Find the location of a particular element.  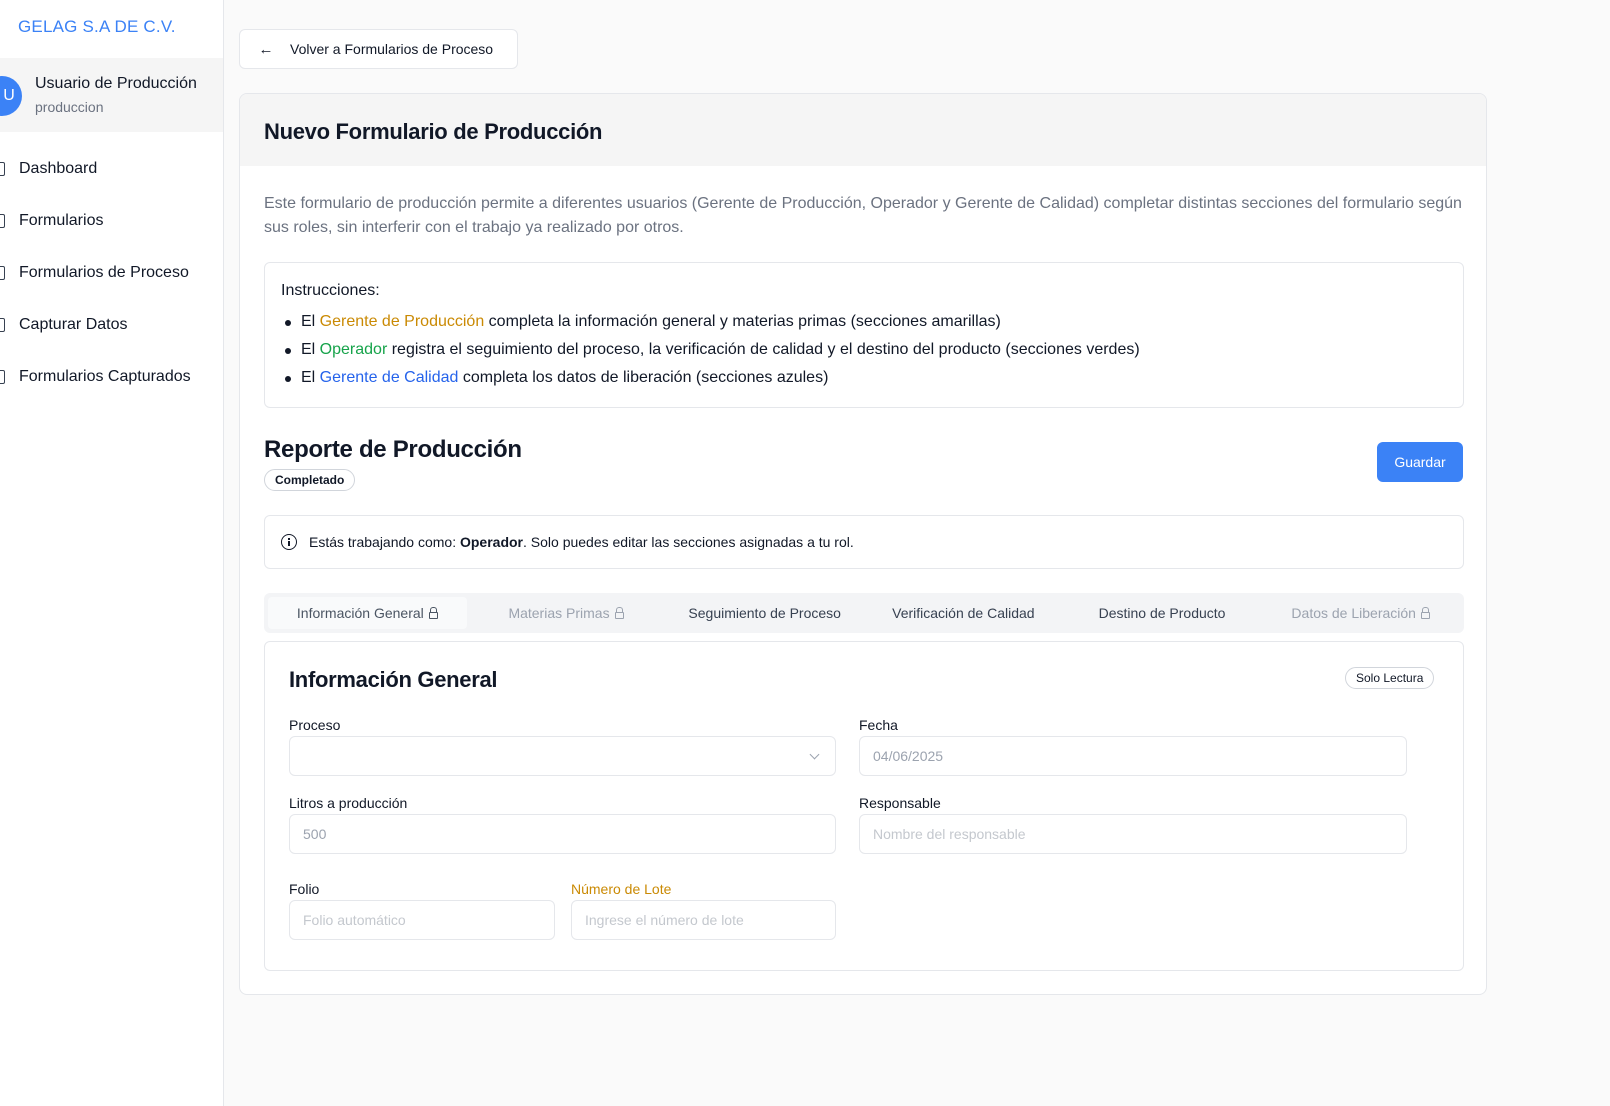

read-only-badge: Solo Lectura is located at coordinates (1390, 678).